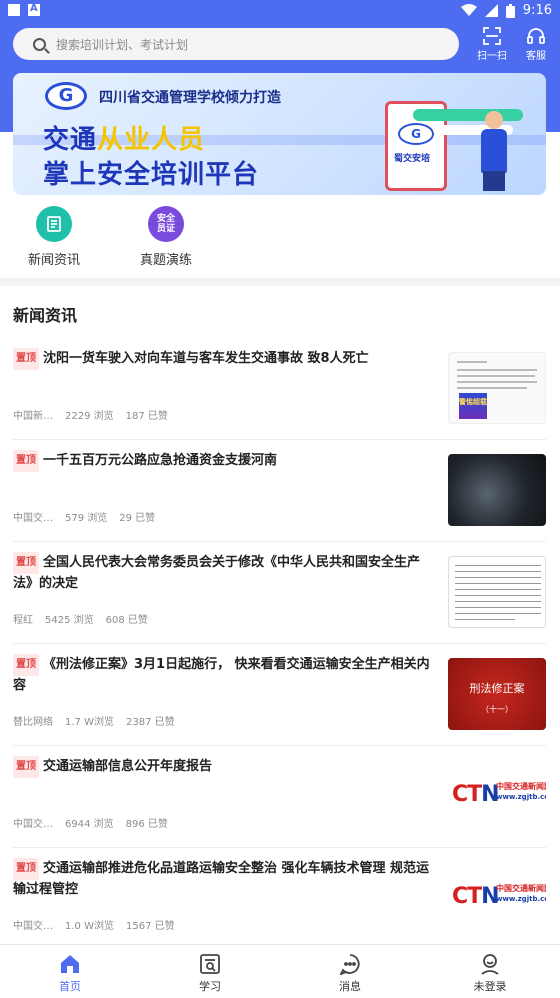 The height and width of the screenshot is (998, 560). I want to click on device-text: 蜀交安培, so click(412, 159).